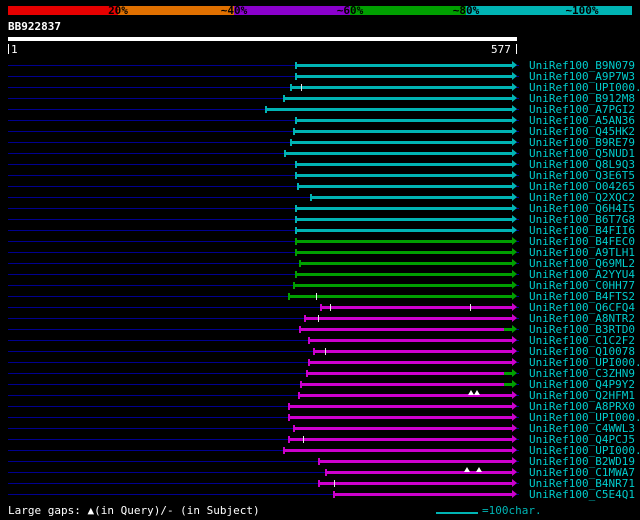 Image resolution: width=640 pixels, height=520 pixels. Describe the element at coordinates (8, 49) in the screenshot. I see `axis-start-tick` at that location.